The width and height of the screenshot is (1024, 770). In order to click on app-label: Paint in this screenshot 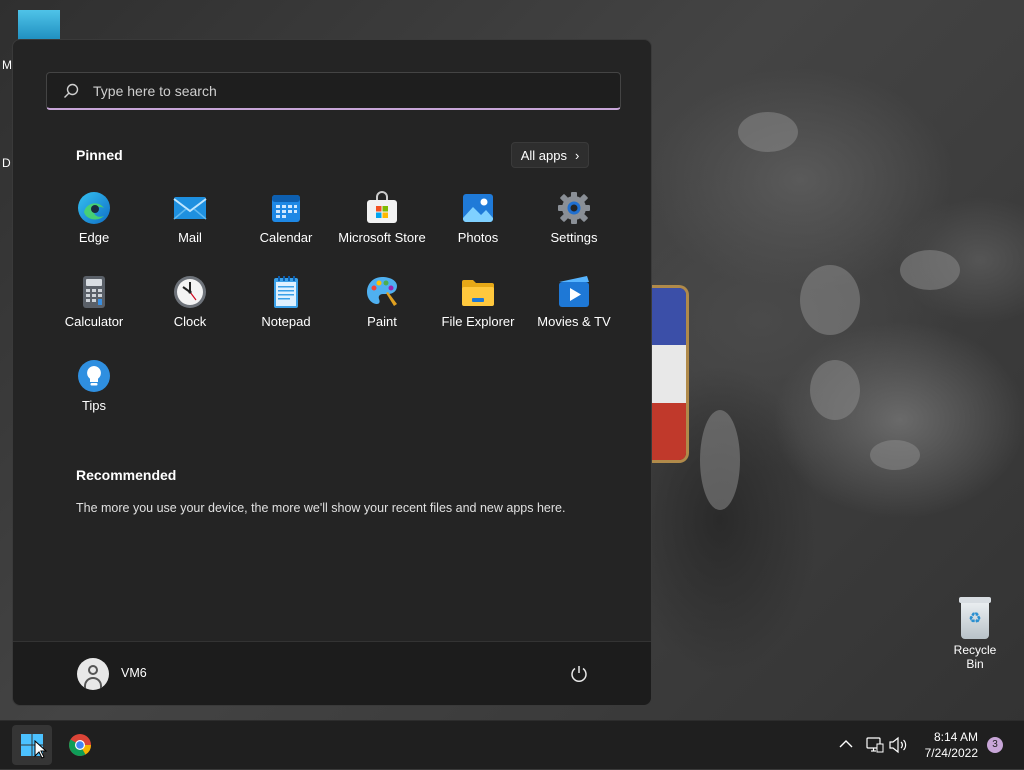, I will do `click(382, 321)`.